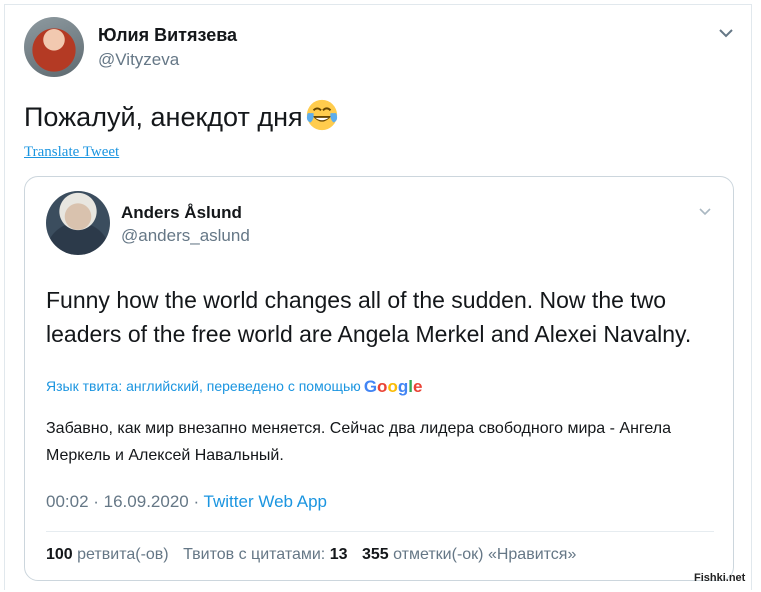  What do you see at coordinates (138, 60) in the screenshot?
I see `author-handle: @Vityzeva` at bounding box center [138, 60].